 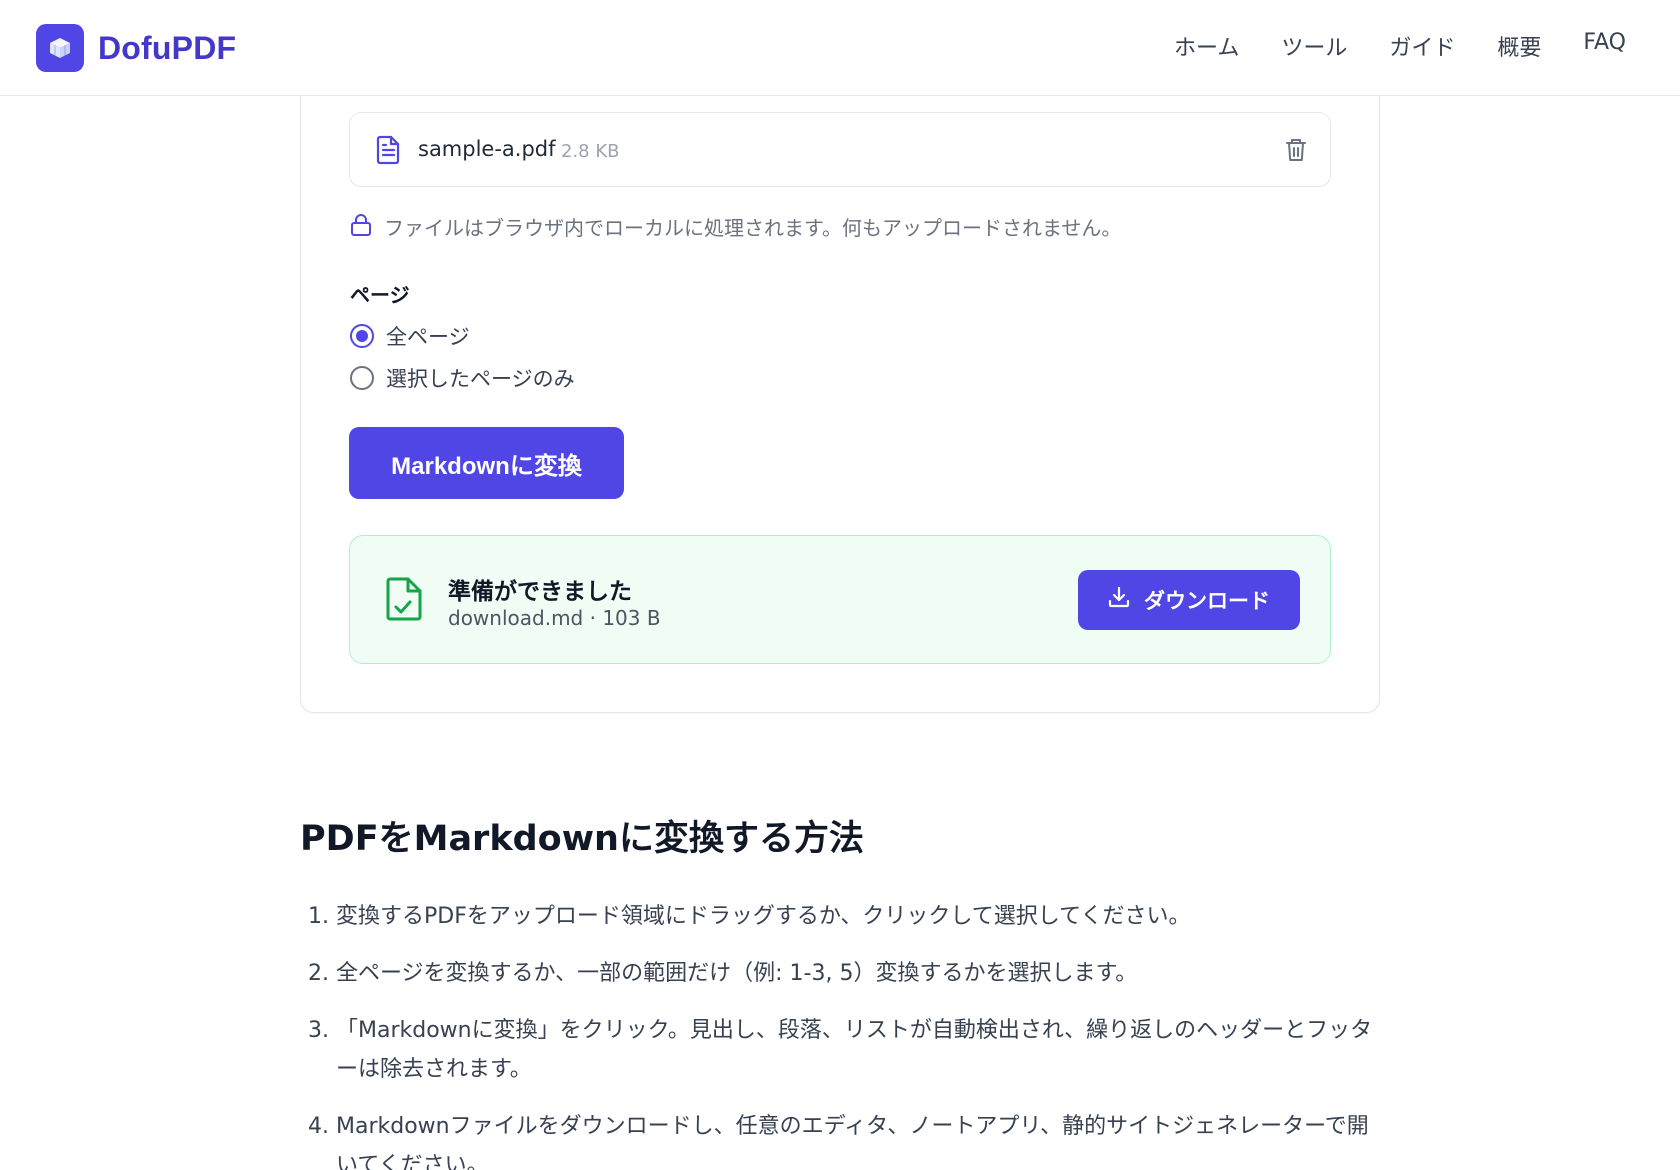 What do you see at coordinates (318, 1126) in the screenshot?
I see `step-number: 4.` at bounding box center [318, 1126].